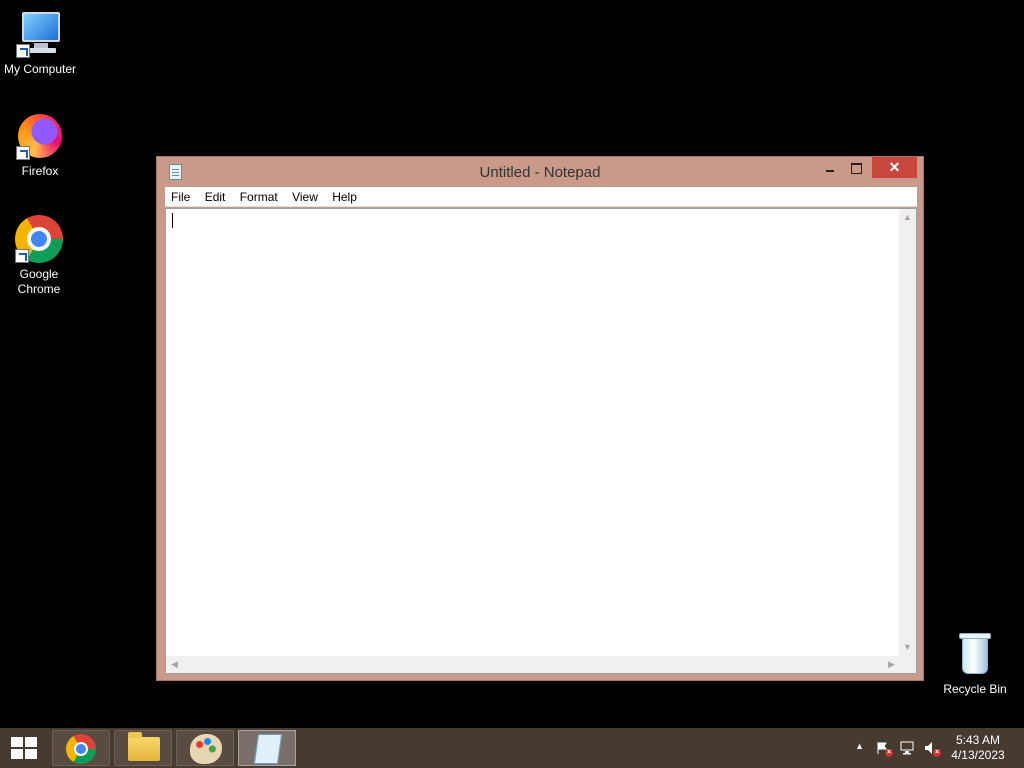 This screenshot has width=1024, height=768. What do you see at coordinates (907, 647) in the screenshot?
I see `scroll-down-icon: ▼` at bounding box center [907, 647].